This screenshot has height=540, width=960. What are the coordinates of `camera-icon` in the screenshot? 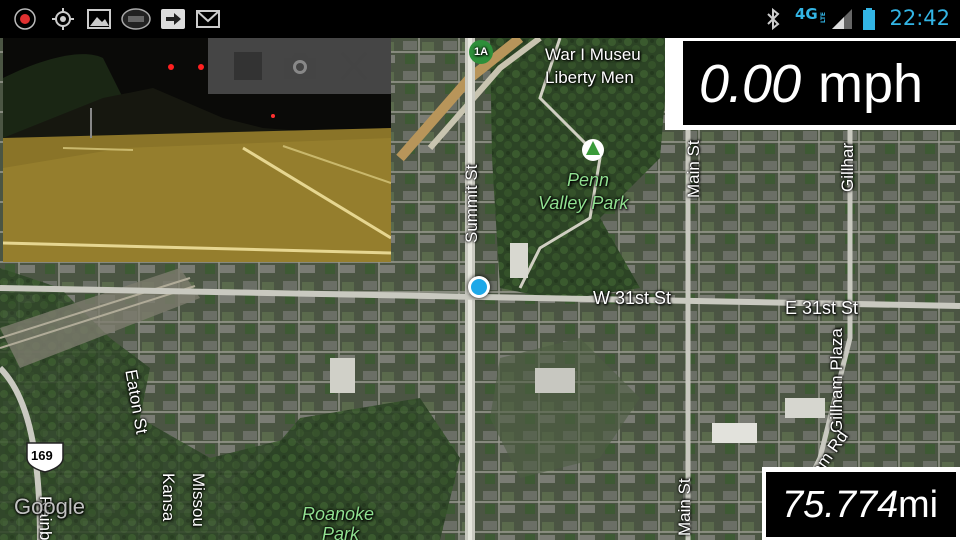 It's located at (300, 66).